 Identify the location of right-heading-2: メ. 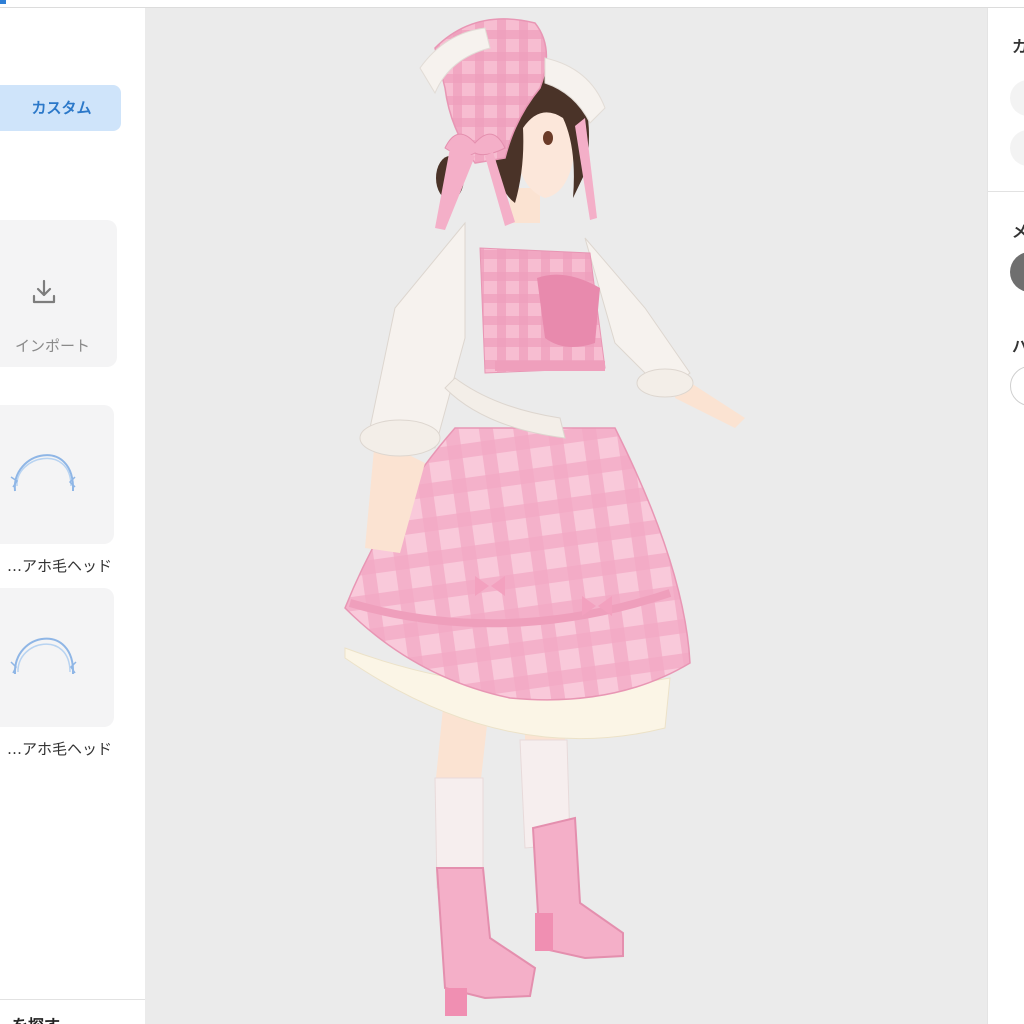
(1018, 230).